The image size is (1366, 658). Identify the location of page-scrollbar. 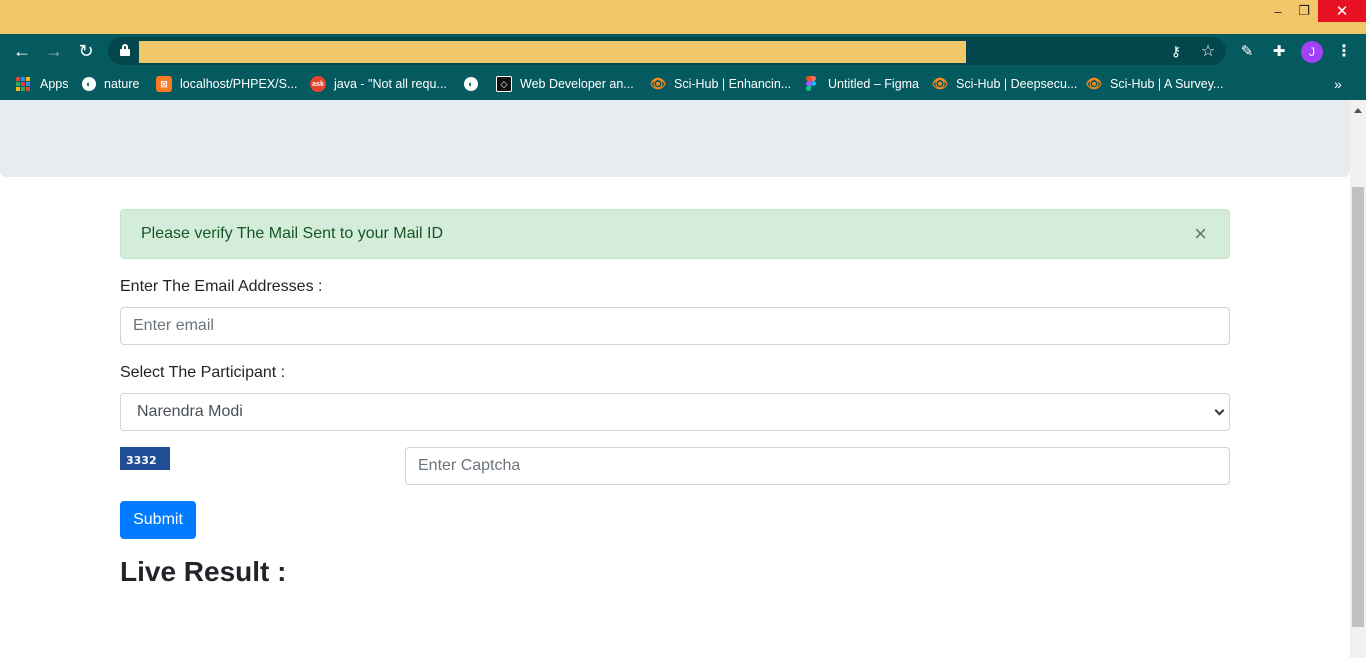
(1358, 379).